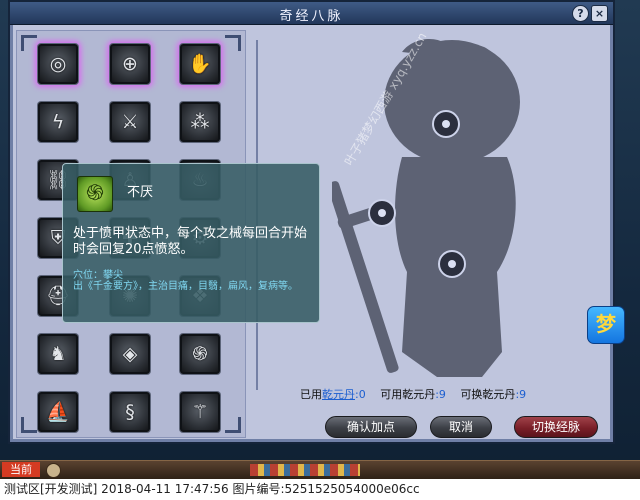 The width and height of the screenshot is (640, 500). What do you see at coordinates (95, 194) in the screenshot?
I see `vortex-green-icon: ֍` at bounding box center [95, 194].